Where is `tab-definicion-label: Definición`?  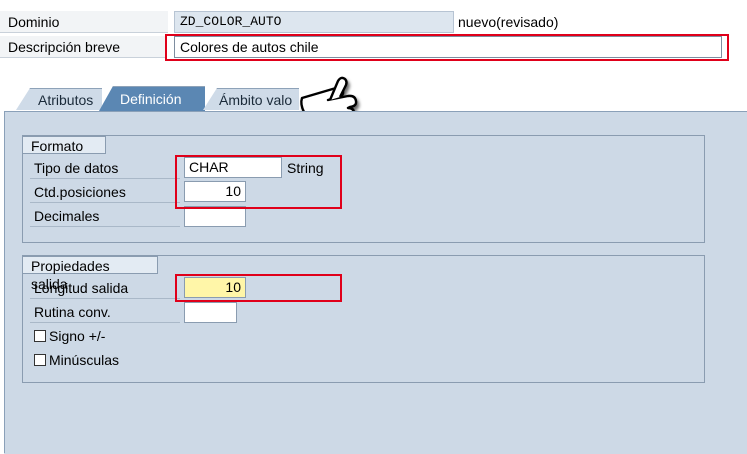
tab-definicion-label: Definición is located at coordinates (151, 99).